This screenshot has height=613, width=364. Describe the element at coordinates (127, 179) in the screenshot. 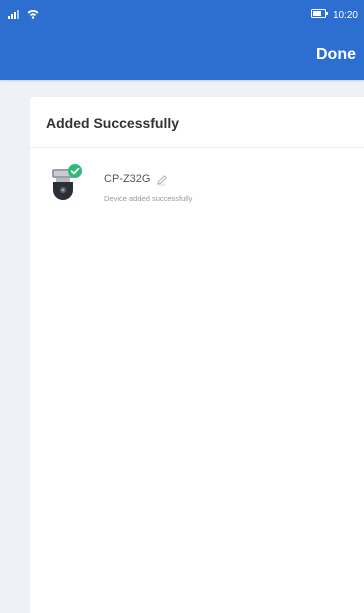

I see `device-name: CP-Z32G` at that location.